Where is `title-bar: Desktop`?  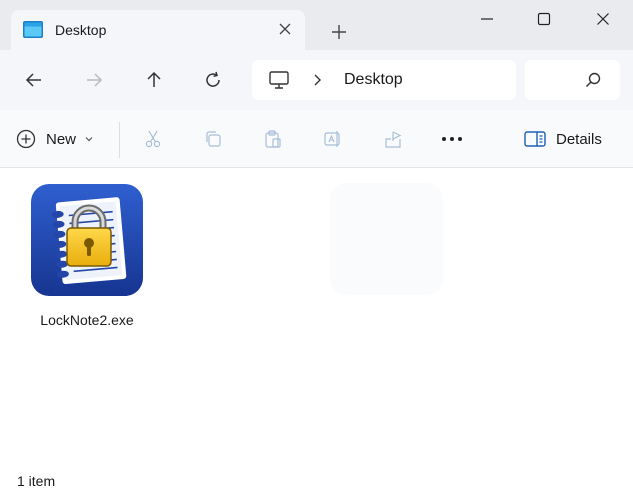
title-bar: Desktop is located at coordinates (316, 25).